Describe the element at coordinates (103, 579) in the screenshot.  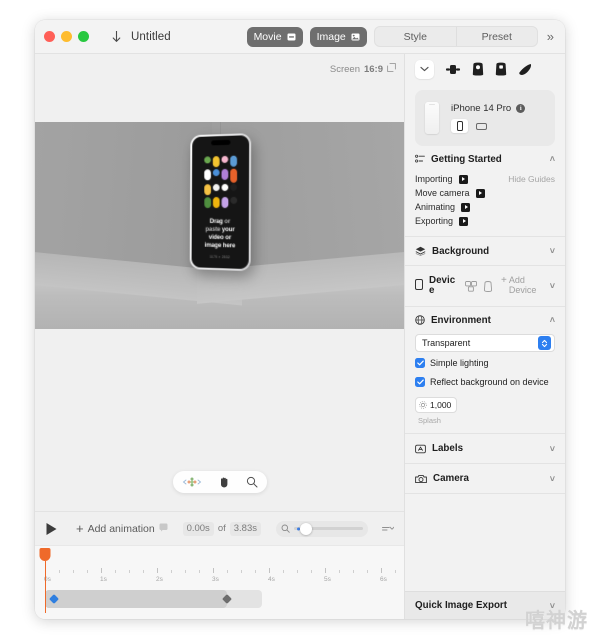
I see `ruler-label: 1s` at that location.